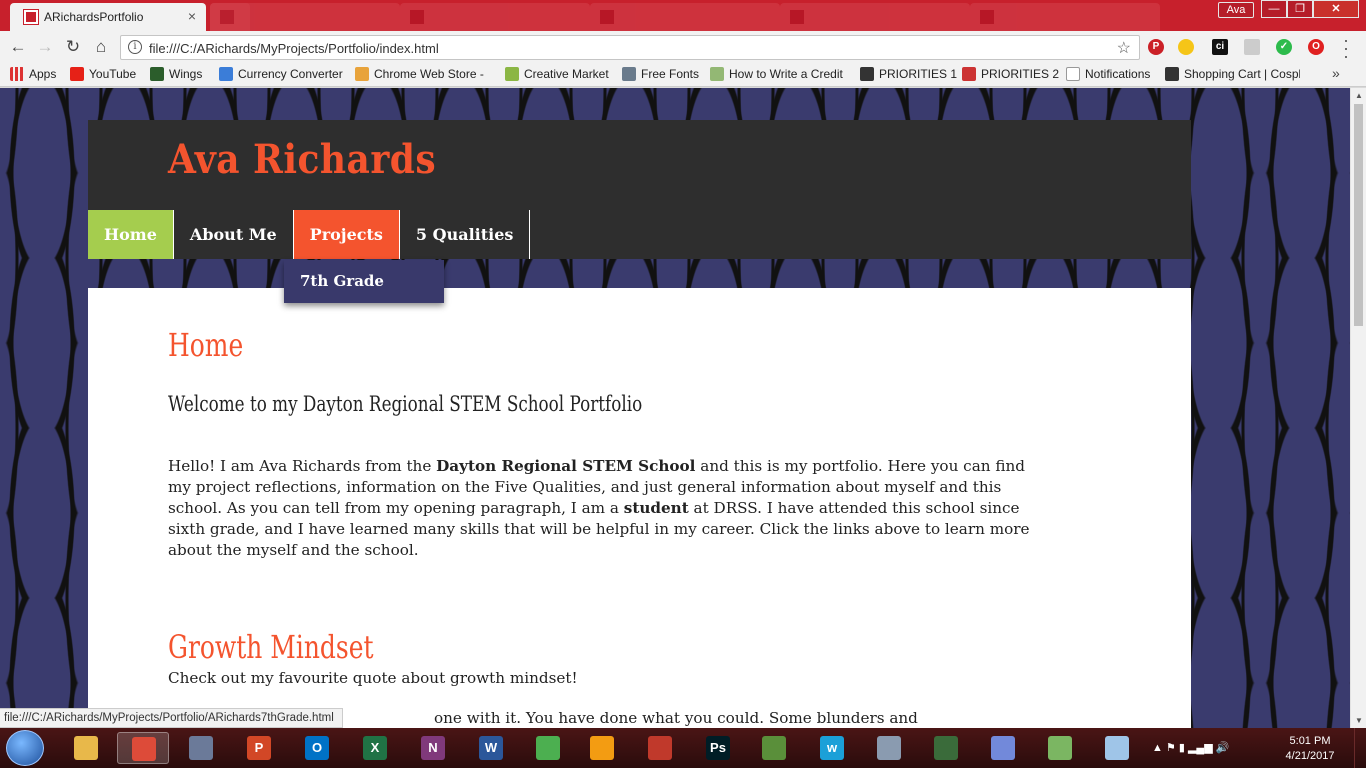 Image resolution: width=1366 pixels, height=768 pixels. I want to click on bookmark-chrome-web-store: Chrome Web Store -, so click(419, 74).